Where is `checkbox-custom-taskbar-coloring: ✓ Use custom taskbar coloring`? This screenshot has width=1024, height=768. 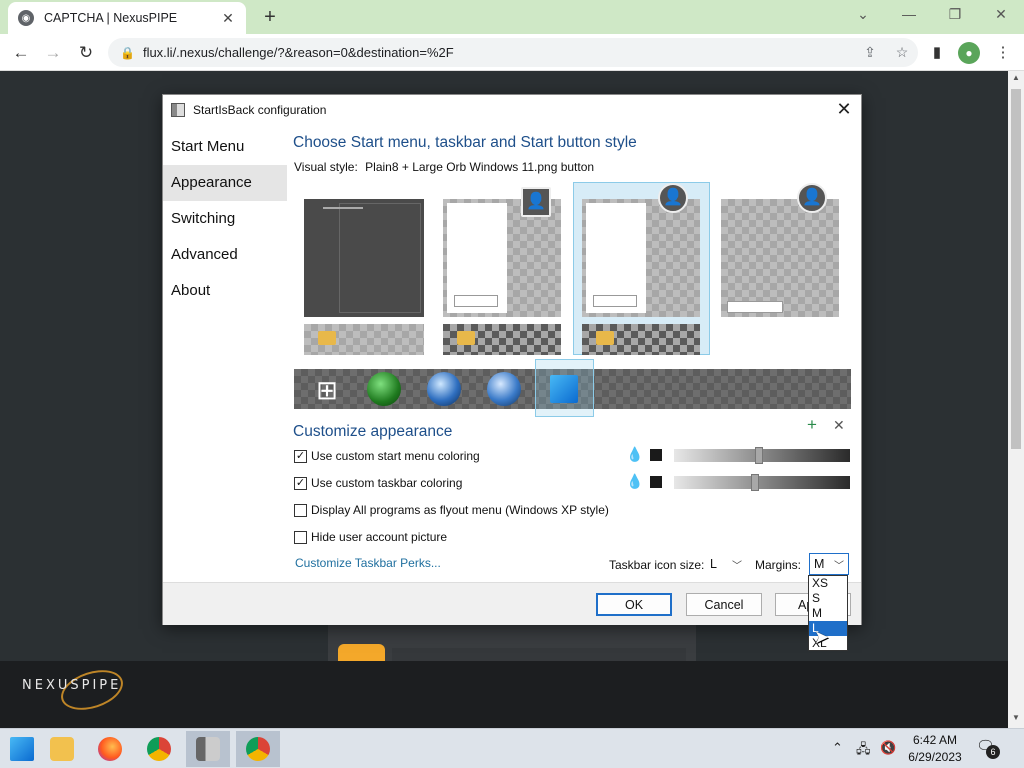
checkbox-custom-taskbar-coloring: ✓ Use custom taskbar coloring is located at coordinates (378, 483).